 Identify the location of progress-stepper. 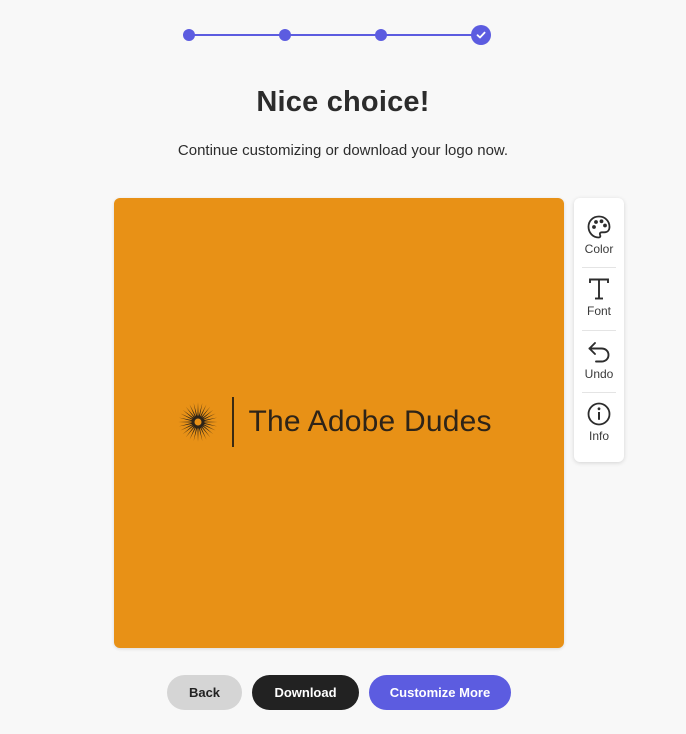
(337, 35).